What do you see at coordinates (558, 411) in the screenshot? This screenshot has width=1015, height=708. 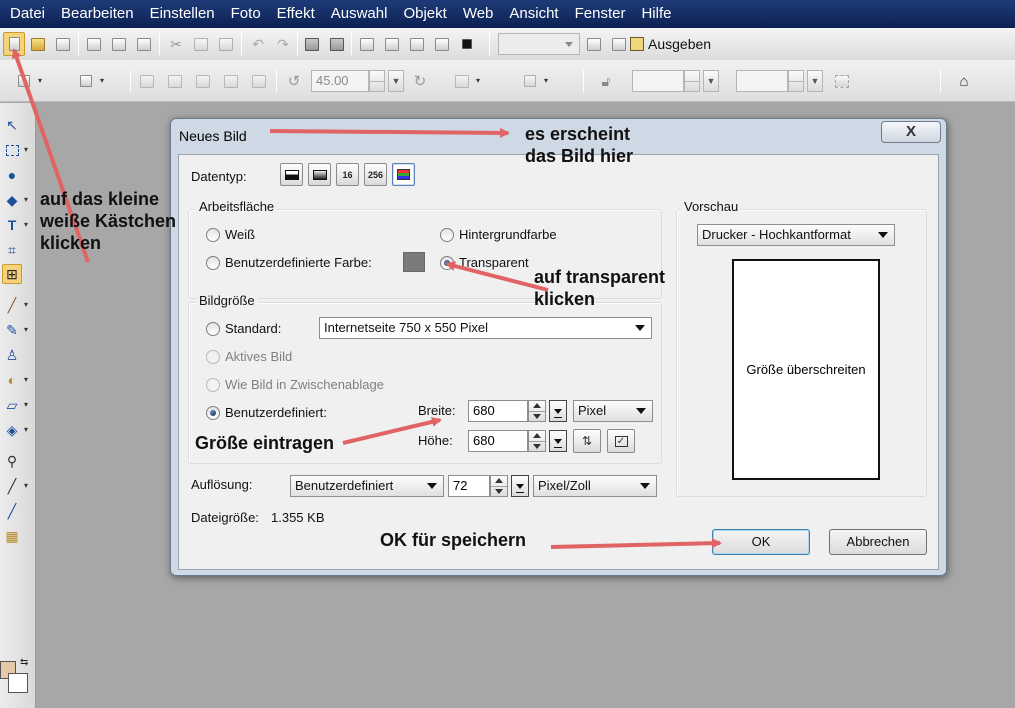 I see `breite-dropdown` at bounding box center [558, 411].